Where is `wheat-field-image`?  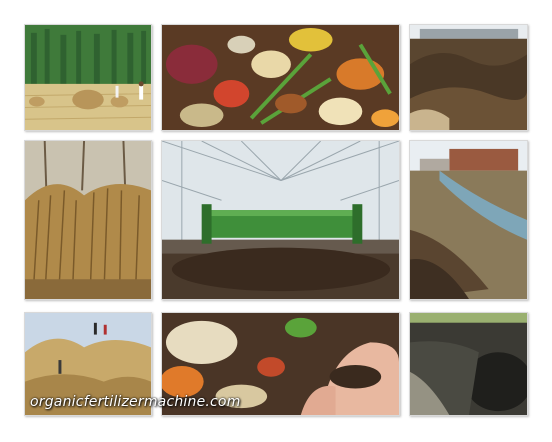 wheat-field-image is located at coordinates (88, 77).